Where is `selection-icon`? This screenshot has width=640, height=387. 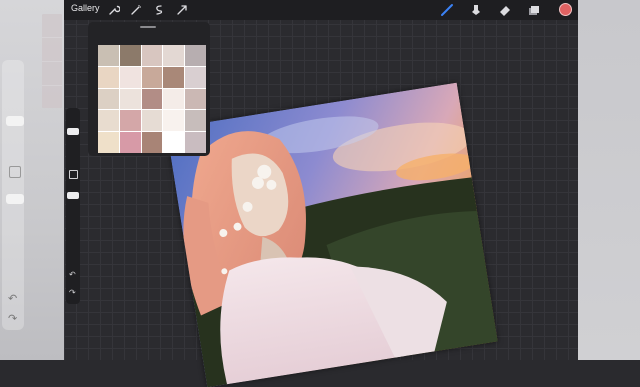 selection-icon is located at coordinates (159, 10).